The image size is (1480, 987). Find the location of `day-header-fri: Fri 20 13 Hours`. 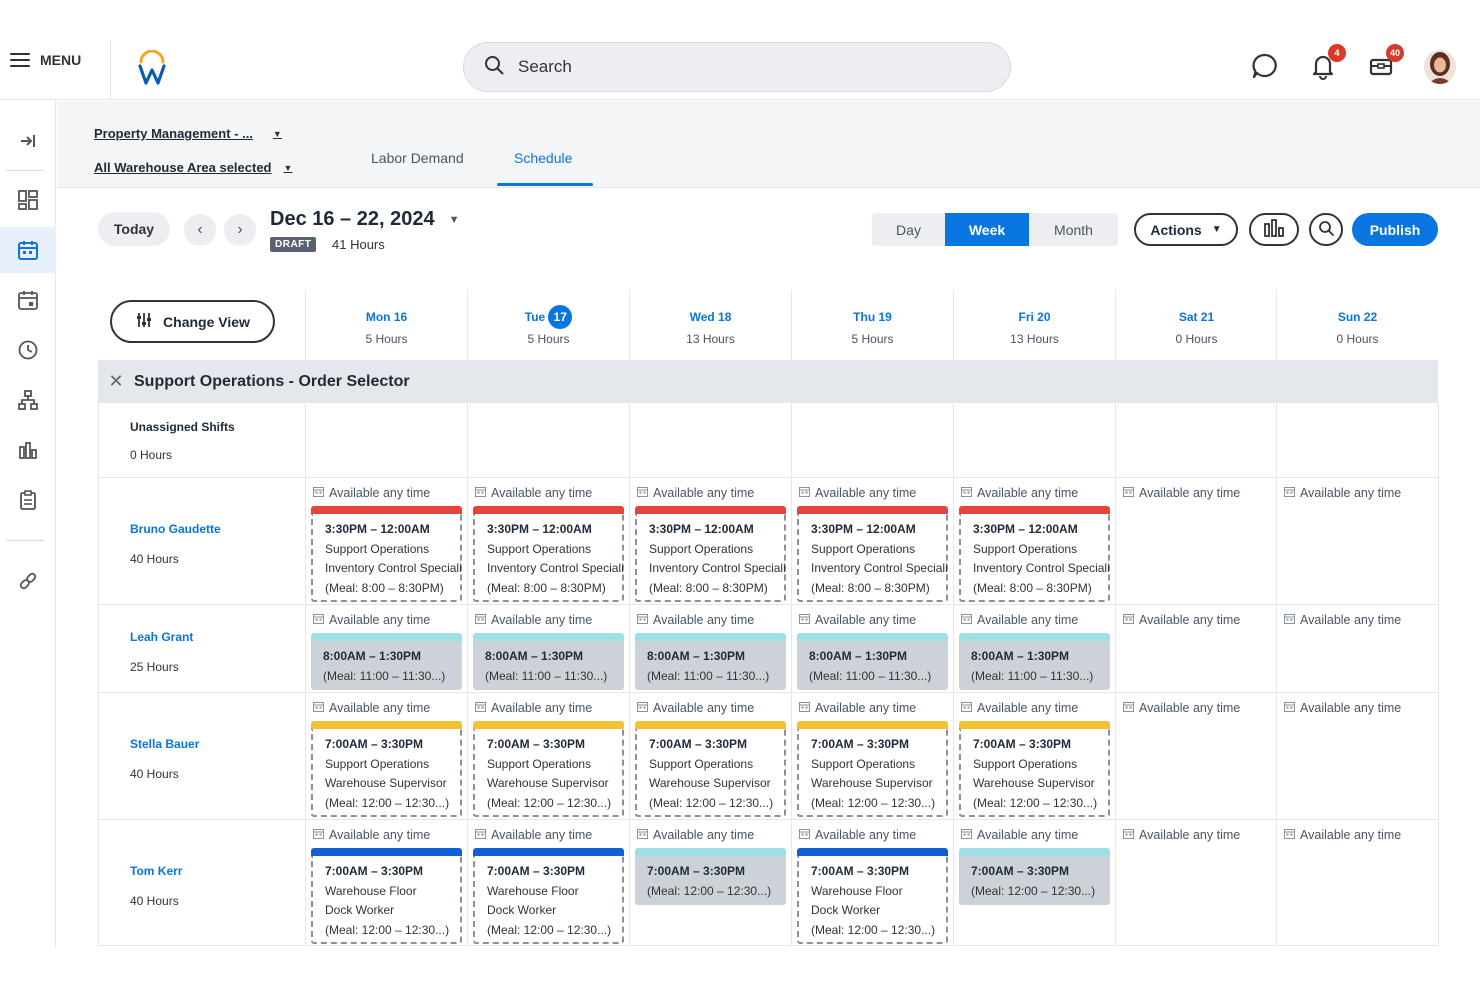

day-header-fri: Fri 20 13 Hours is located at coordinates (1034, 325).